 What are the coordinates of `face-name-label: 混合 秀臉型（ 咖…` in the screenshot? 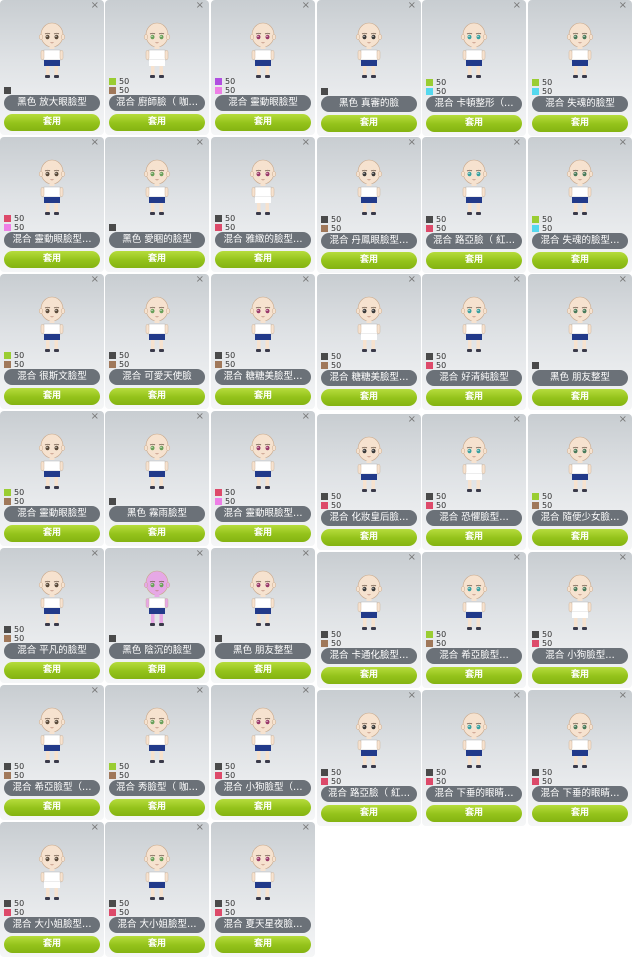 It's located at (157, 788).